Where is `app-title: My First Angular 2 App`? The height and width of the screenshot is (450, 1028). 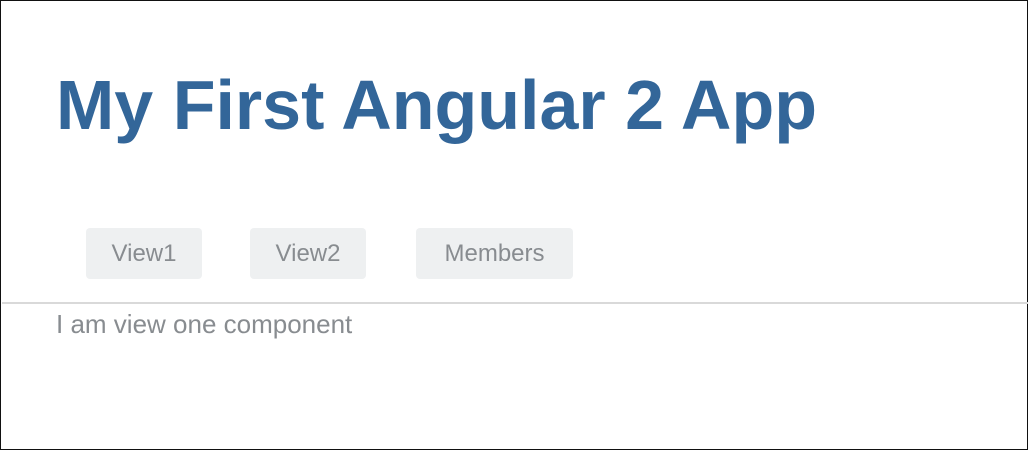
app-title: My First Angular 2 App is located at coordinates (436, 105).